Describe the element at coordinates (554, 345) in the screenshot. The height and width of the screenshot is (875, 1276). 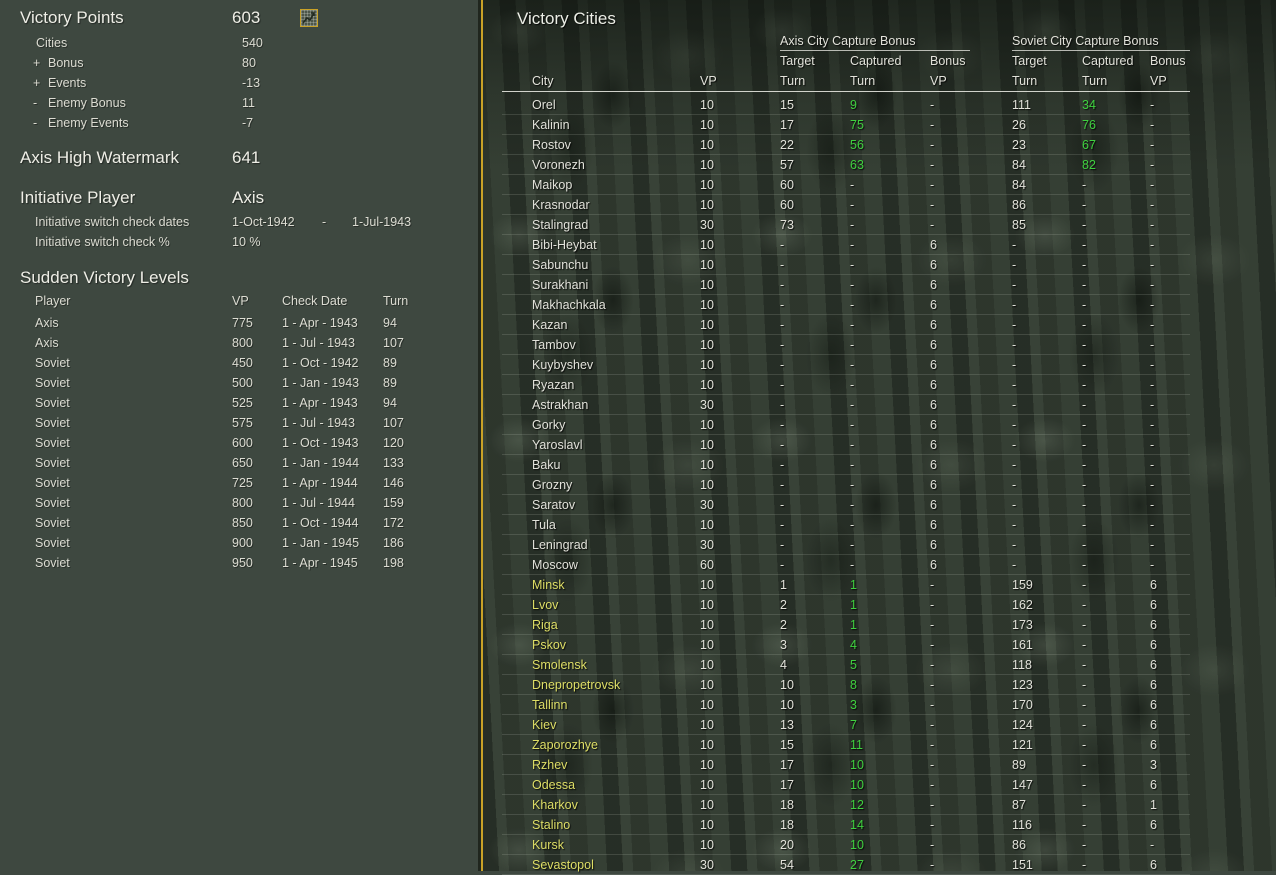
I see `city-cell: Tambov` at that location.